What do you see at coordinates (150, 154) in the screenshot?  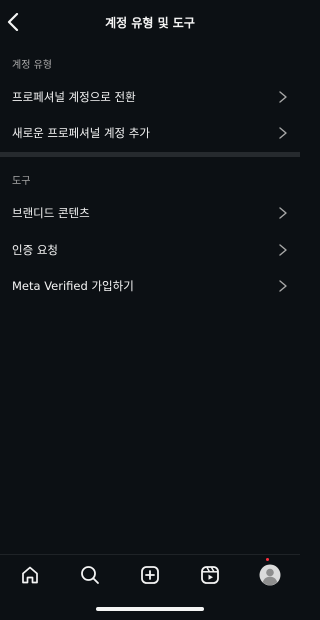 I see `section-divider` at bounding box center [150, 154].